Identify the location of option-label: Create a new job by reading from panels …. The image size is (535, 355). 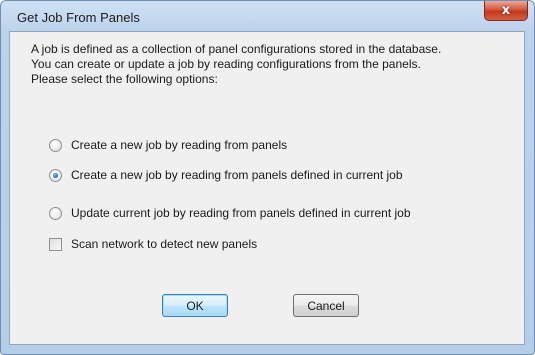
(237, 175).